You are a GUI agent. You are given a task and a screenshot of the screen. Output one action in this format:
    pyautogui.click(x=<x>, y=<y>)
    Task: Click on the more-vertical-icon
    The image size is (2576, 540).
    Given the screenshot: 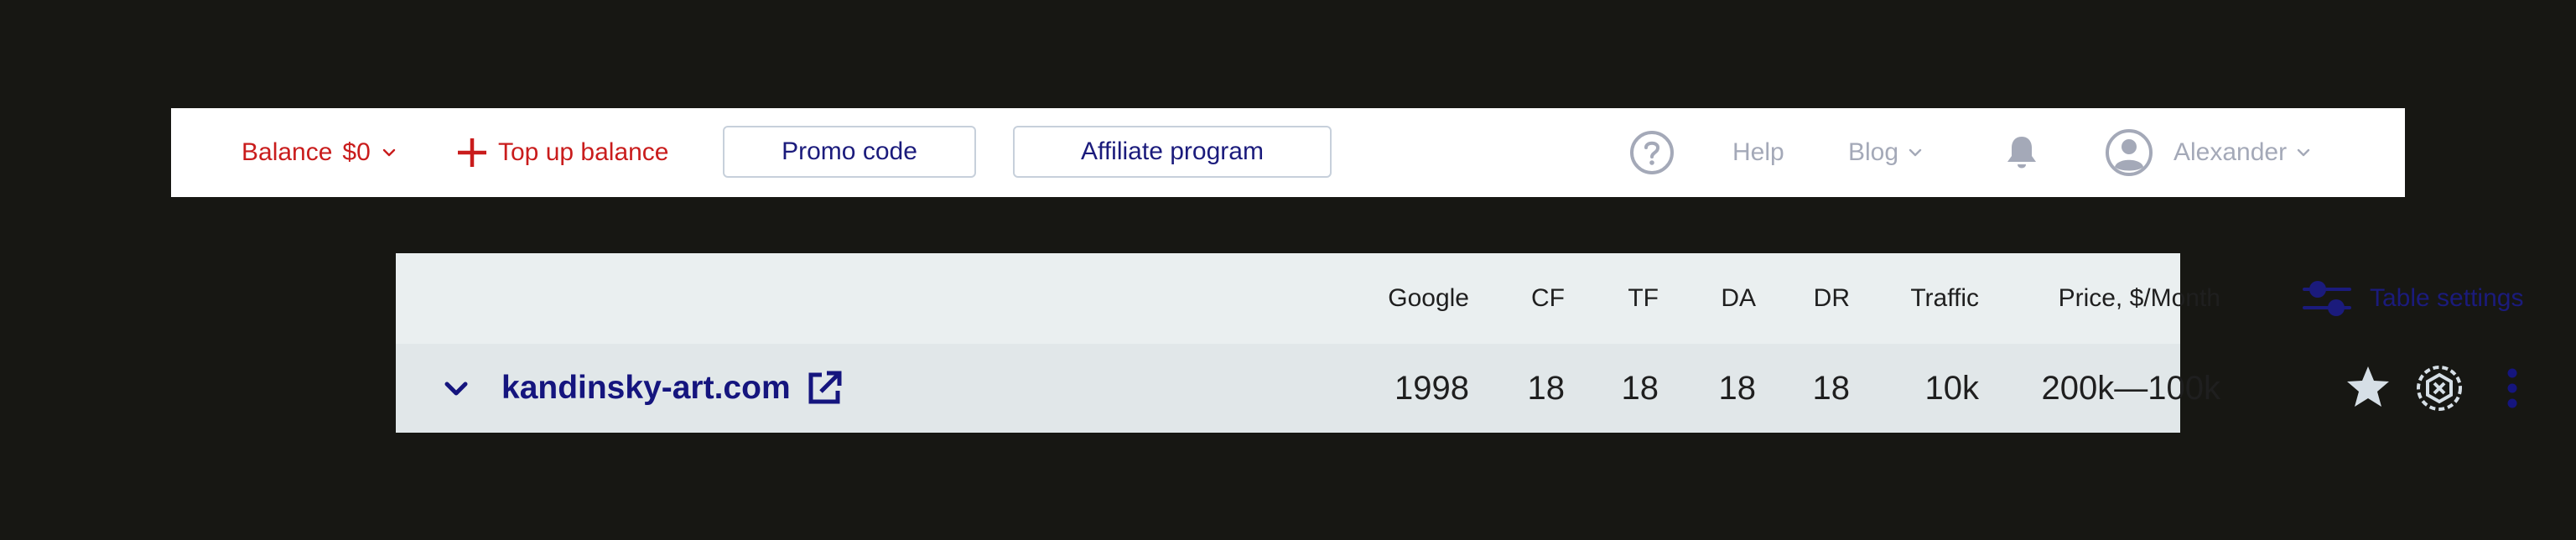 What is the action you would take?
    pyautogui.click(x=2512, y=388)
    